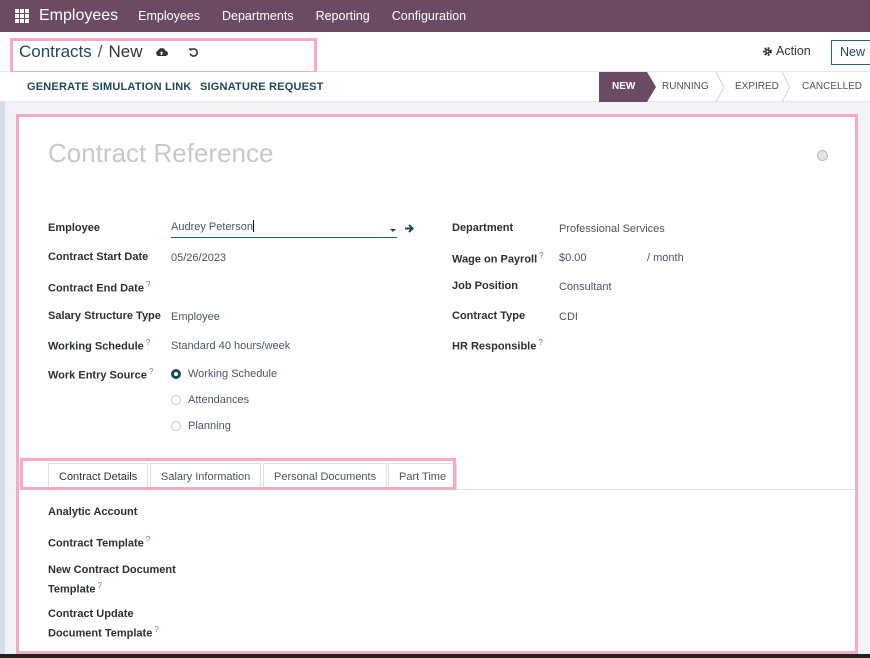  Describe the element at coordinates (55, 52) in the screenshot. I see `breadcrumb-contracts: Contracts` at that location.